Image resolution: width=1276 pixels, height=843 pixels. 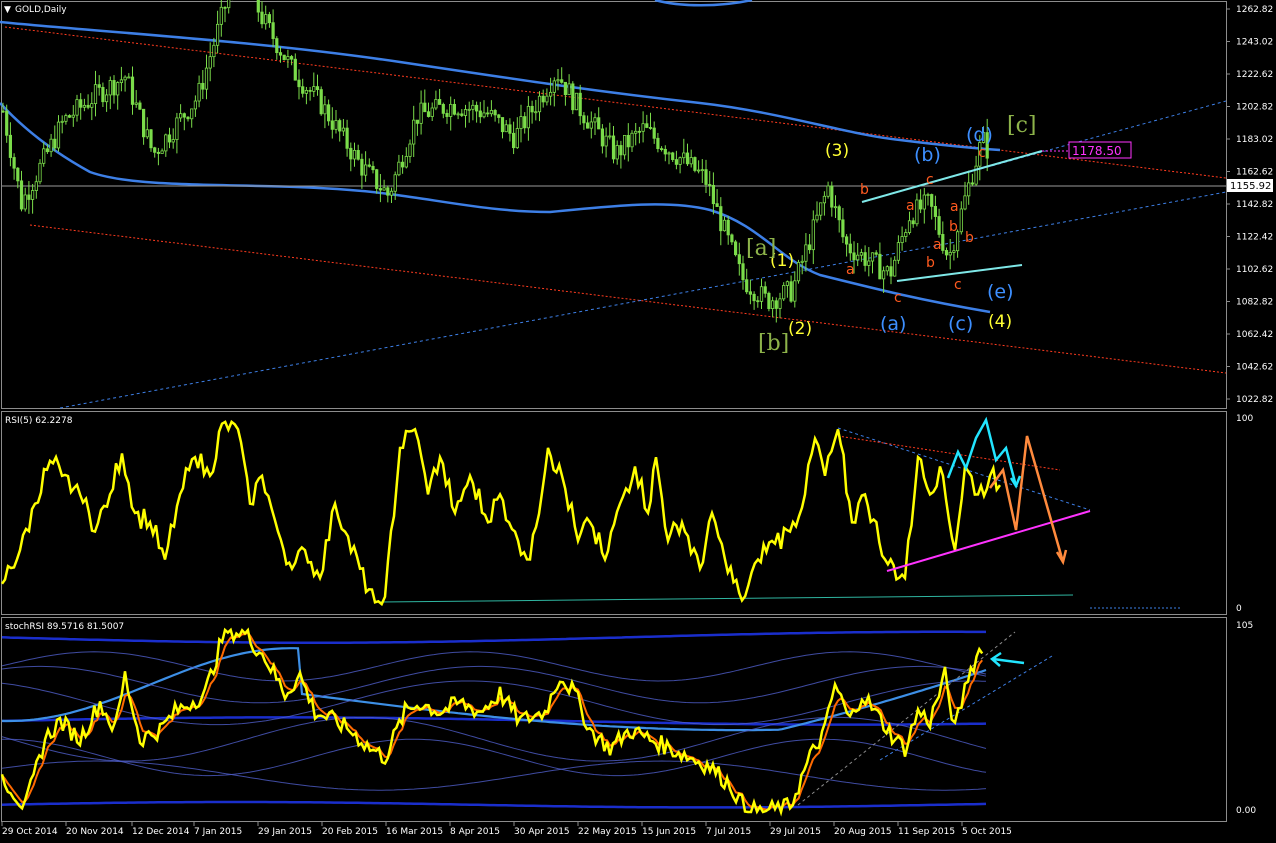 I want to click on wave-label-blue-e: (e), so click(x=1000, y=292).